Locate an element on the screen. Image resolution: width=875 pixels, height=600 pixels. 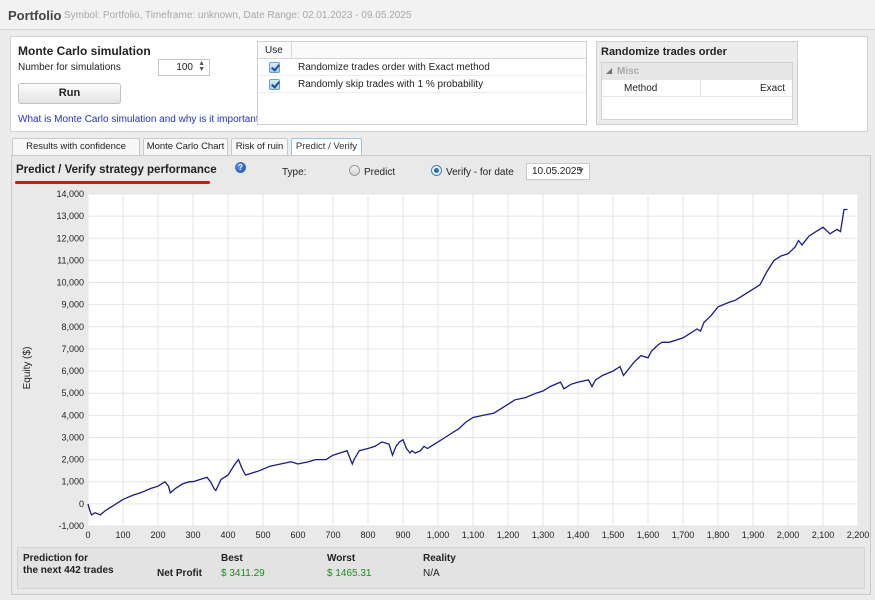
reality-header: Reality is located at coordinates (439, 558).